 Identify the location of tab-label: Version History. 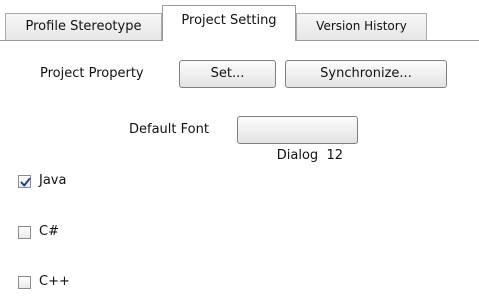
(361, 26).